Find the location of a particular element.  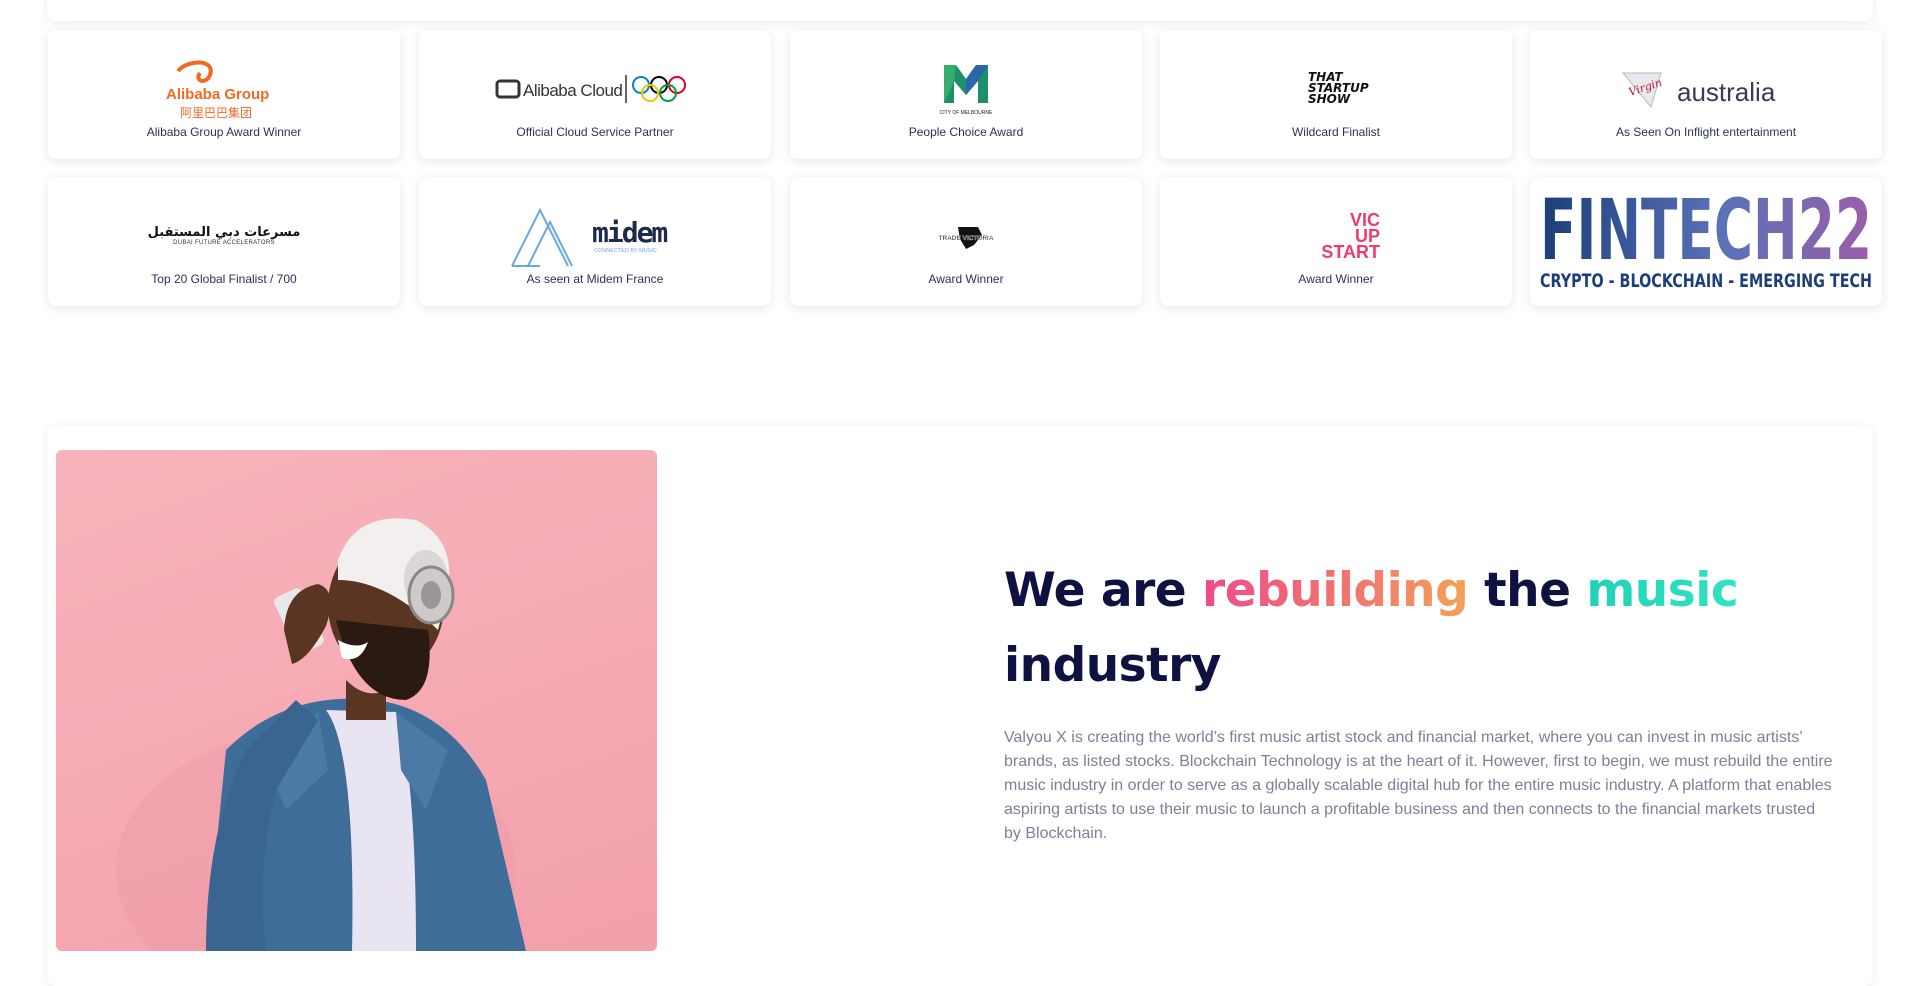

svg-text:CRYPTO - BLOCKCHAIN - EMERGING: CRYPTO - BLOCKCHAIN - EMERGING TECH is located at coordinates (1706, 281).